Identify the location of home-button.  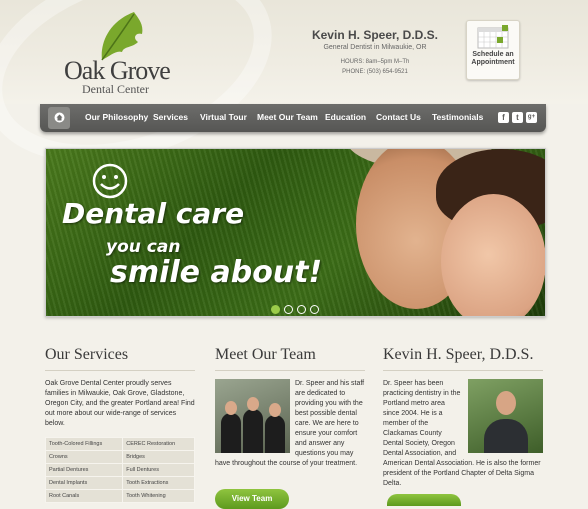
(59, 118).